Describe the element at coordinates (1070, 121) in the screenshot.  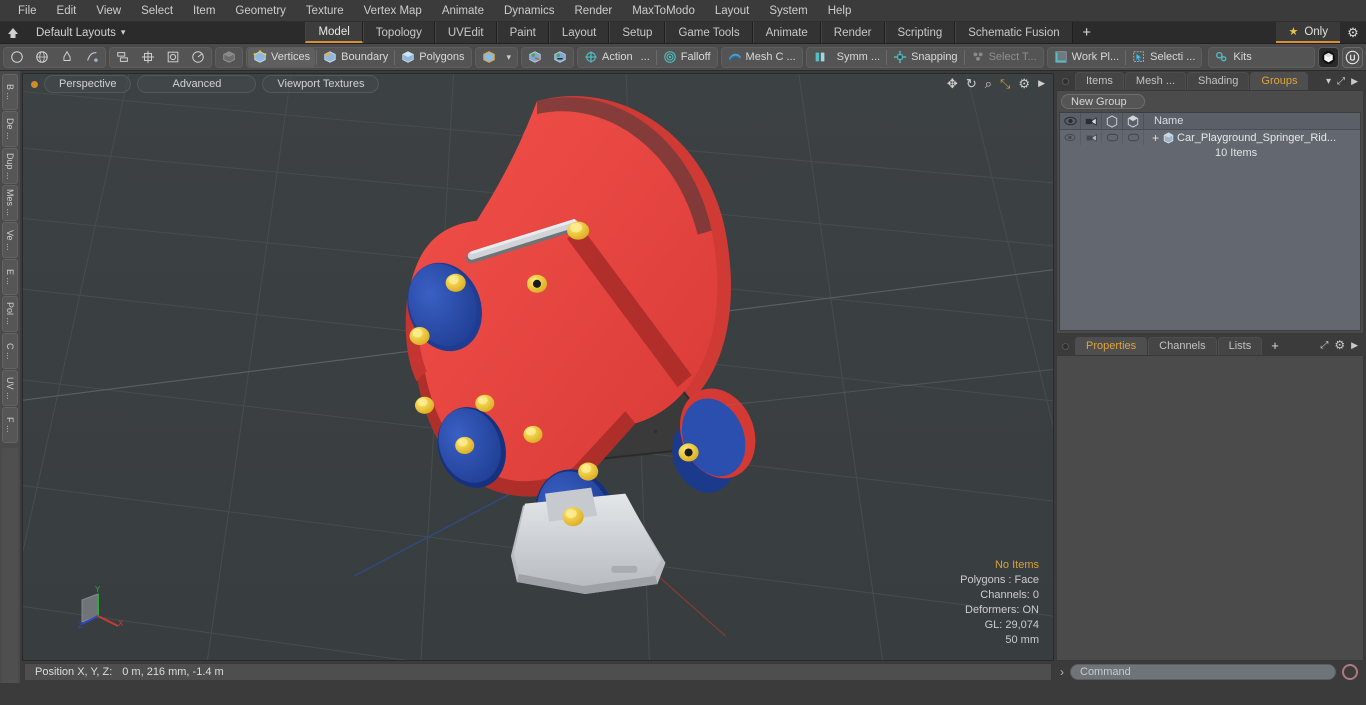
I see `visibility-eye-icon` at that location.